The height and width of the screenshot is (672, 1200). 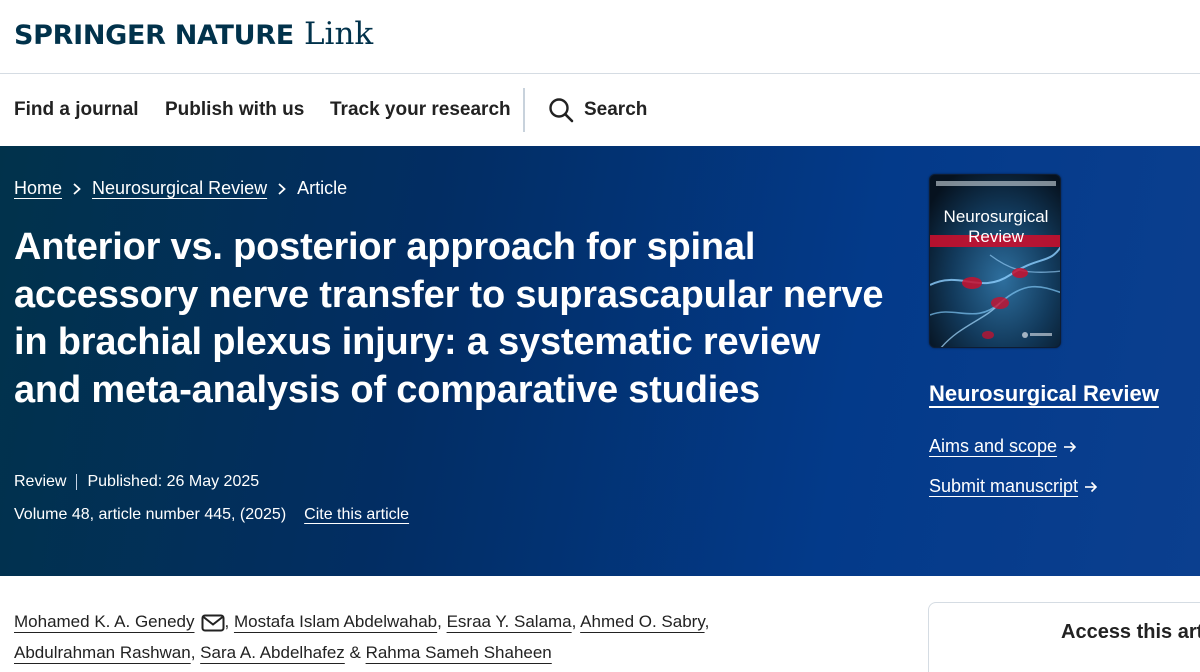 I want to click on submit-manuscript-link: Submit manuscript, so click(x=1013, y=486).